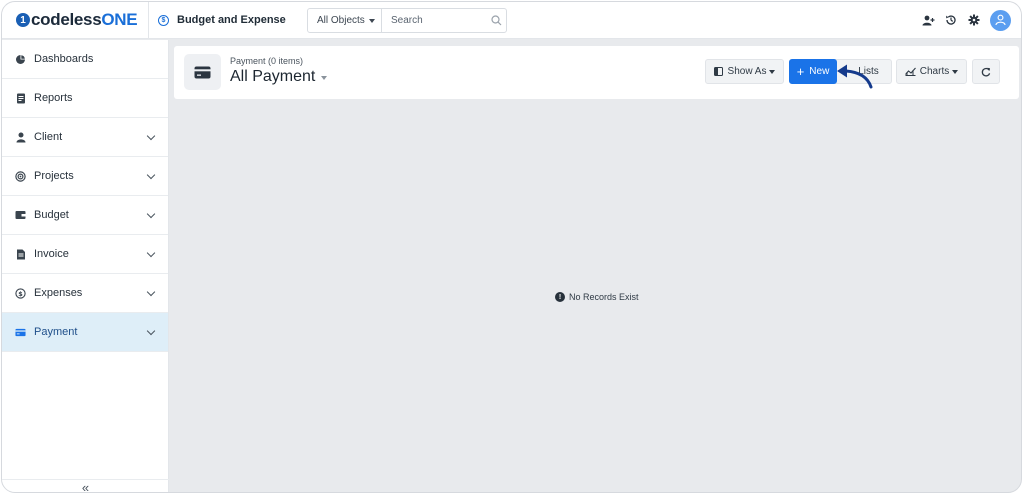 The image size is (1024, 495). What do you see at coordinates (20, 176) in the screenshot?
I see `target-icon` at bounding box center [20, 176].